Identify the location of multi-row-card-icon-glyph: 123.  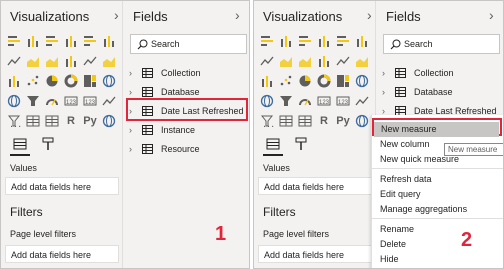
(343, 101).